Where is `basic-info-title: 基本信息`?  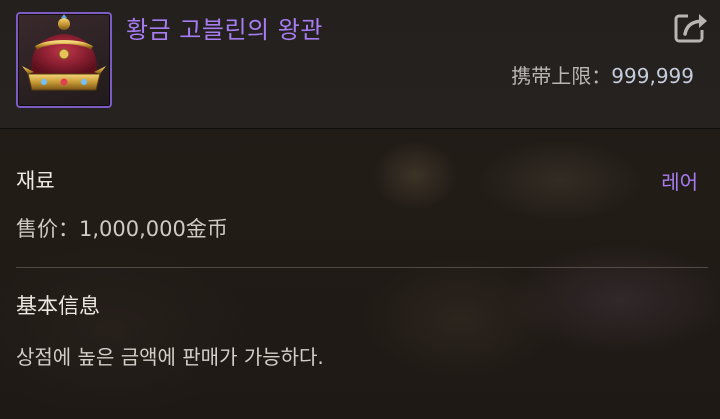 basic-info-title: 基本信息 is located at coordinates (58, 306).